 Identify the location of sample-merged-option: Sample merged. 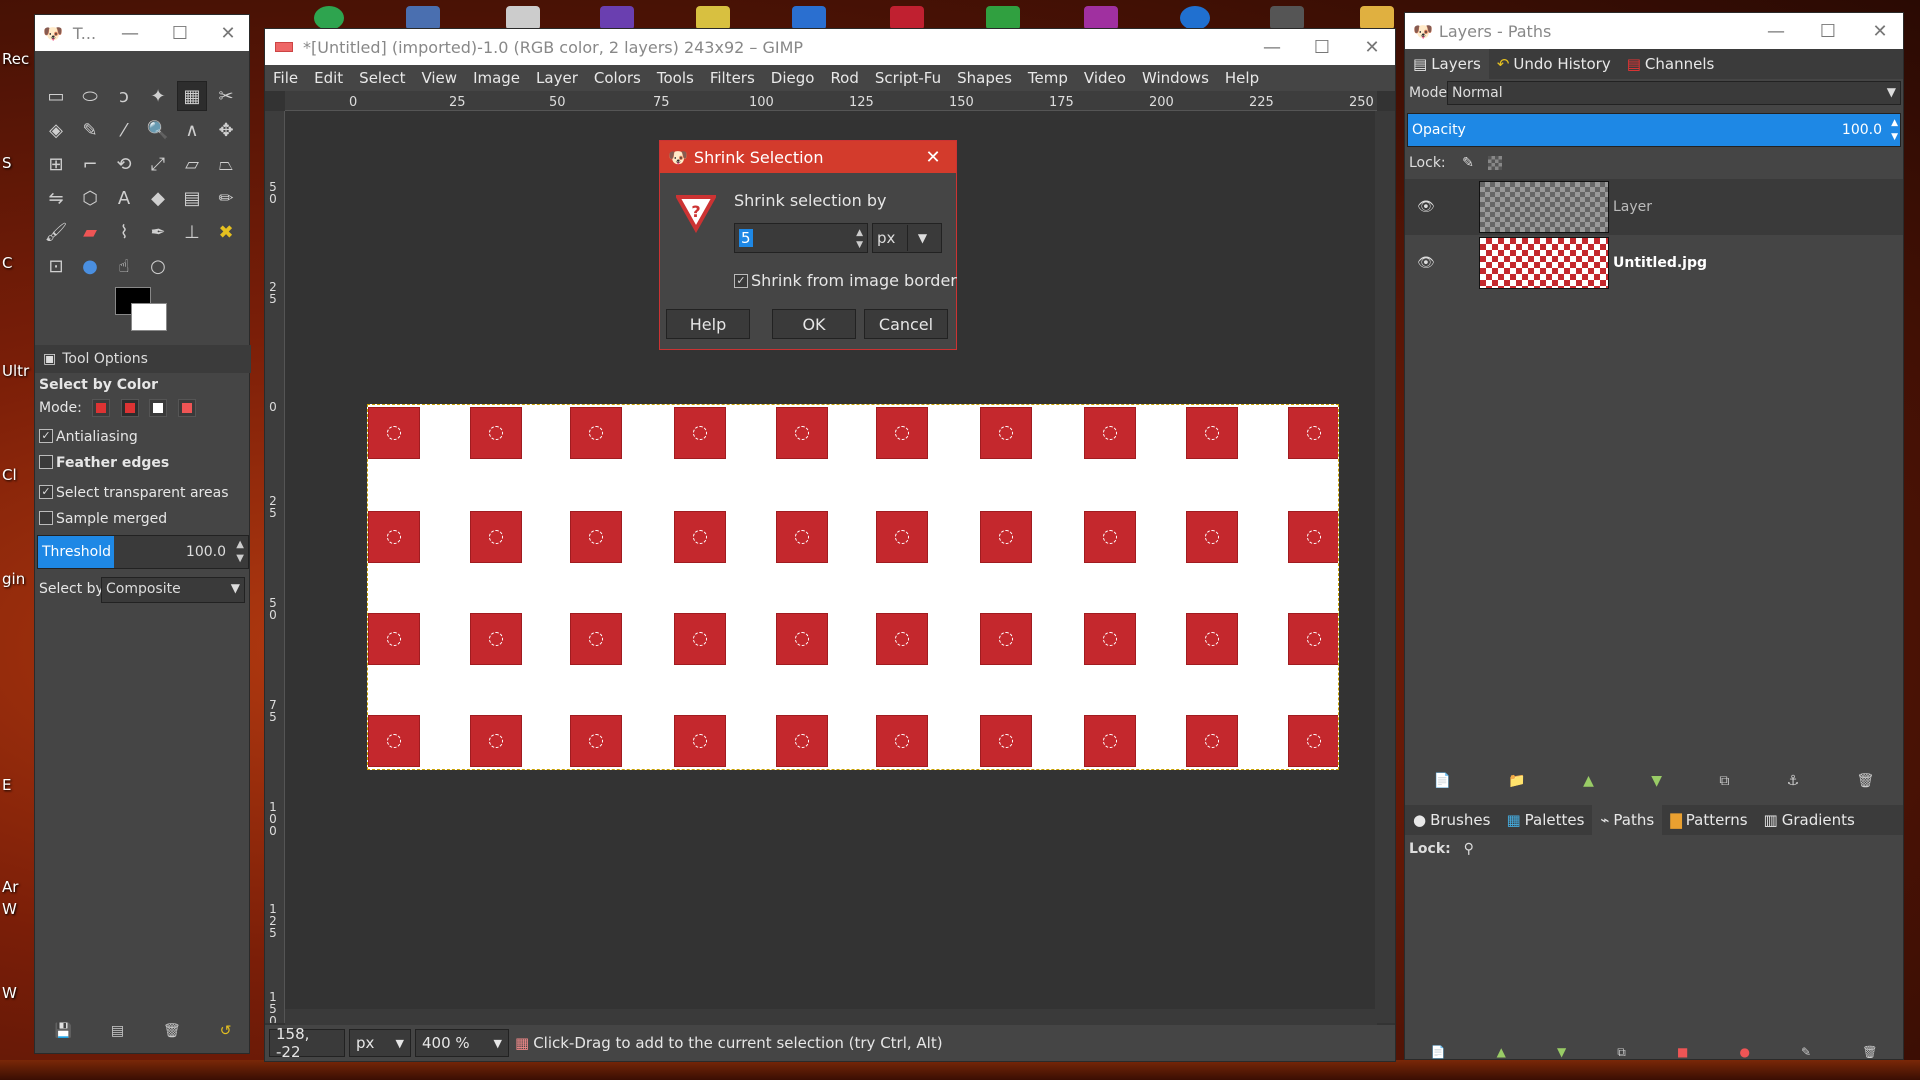
(103, 519).